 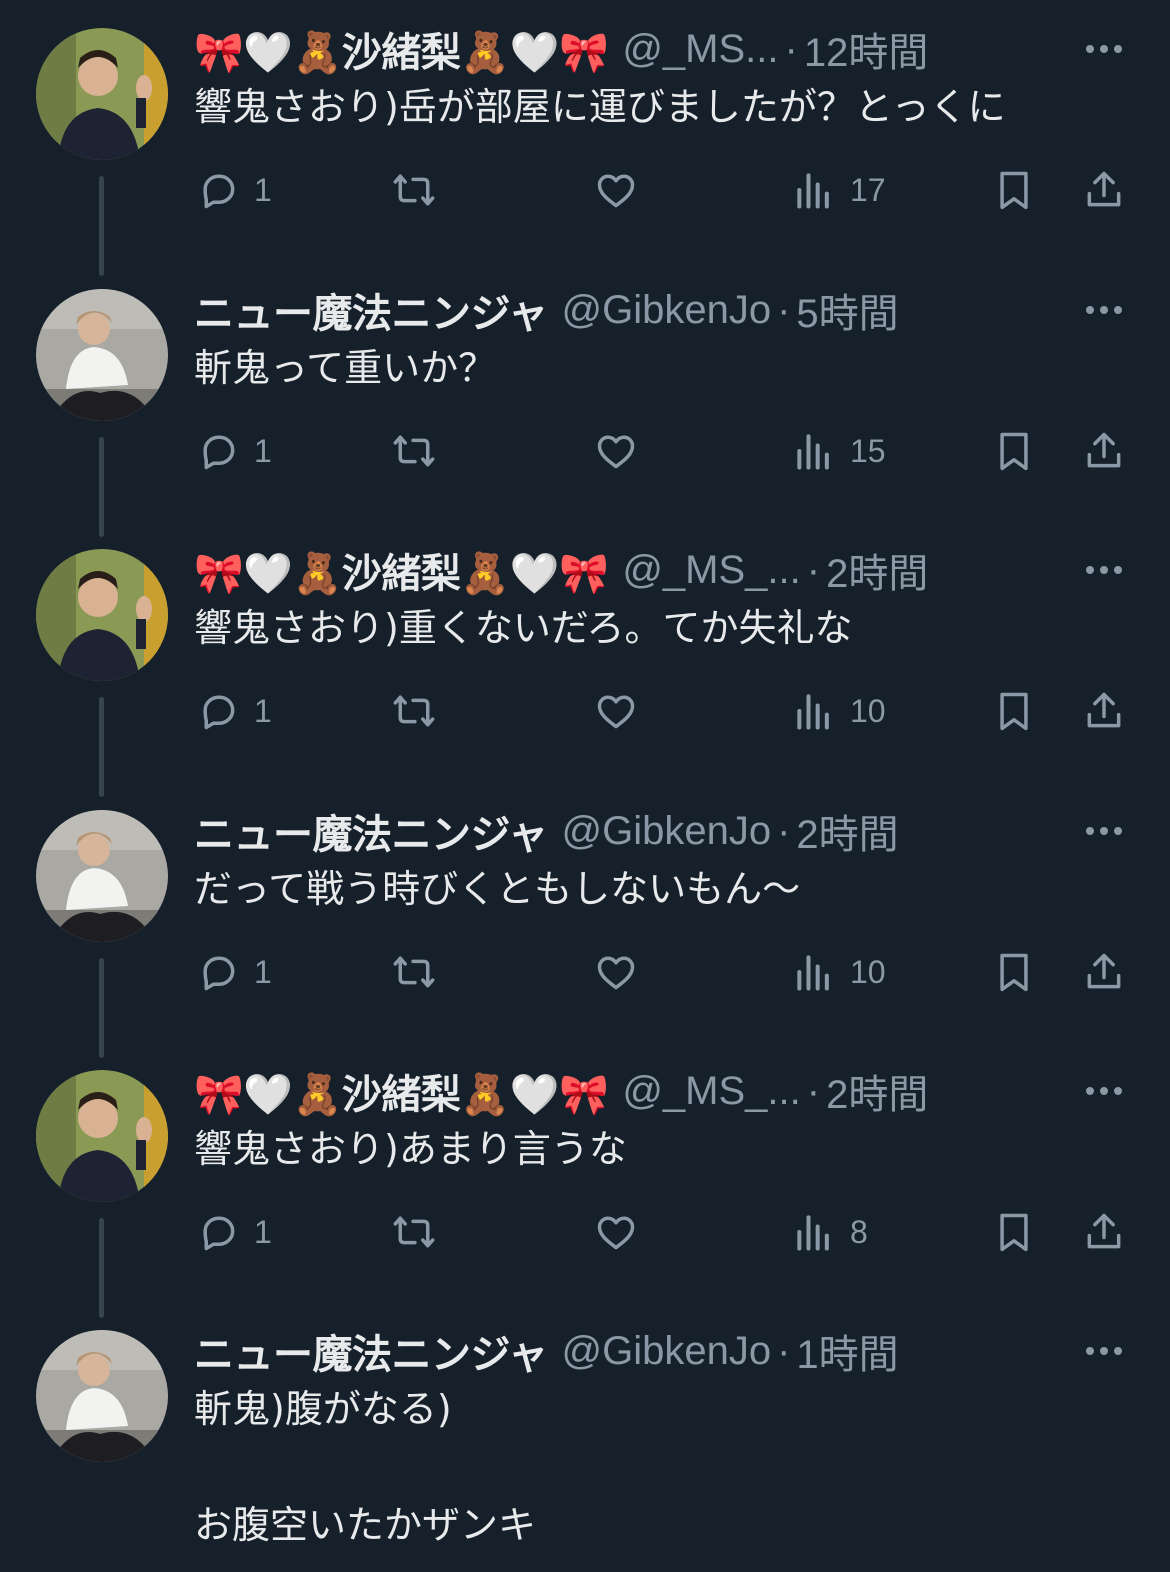 I want to click on timestamp: 1時間, so click(x=847, y=1351).